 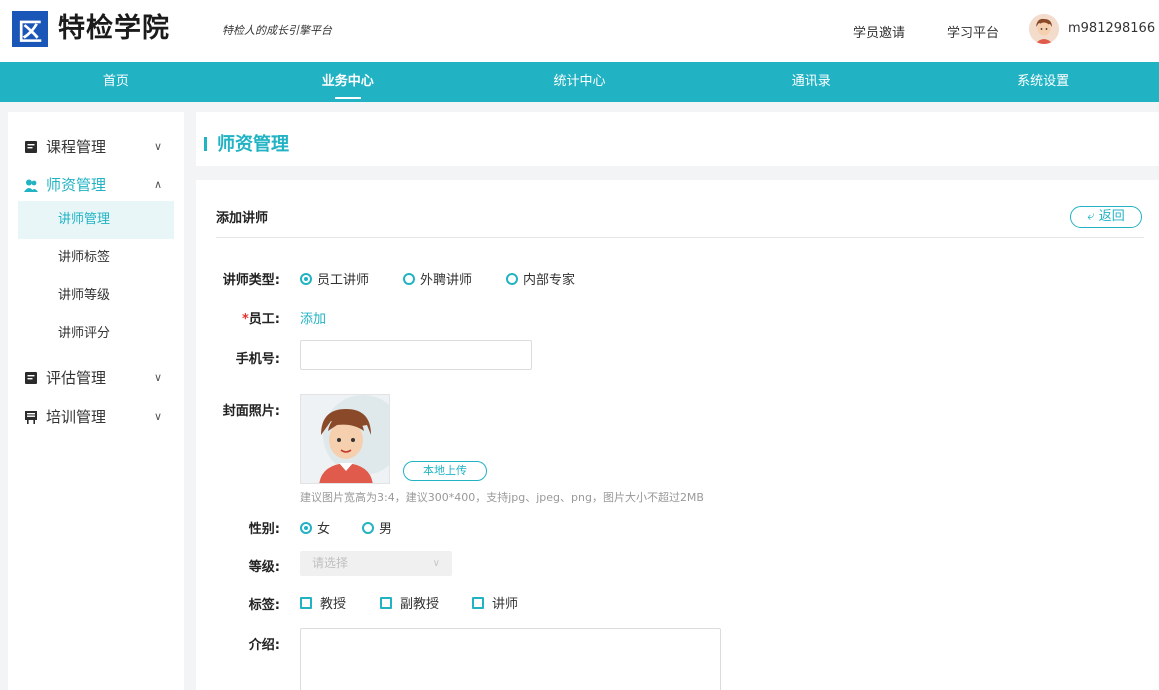 I want to click on radio-internal-expert: 内部专家, so click(x=540, y=278).